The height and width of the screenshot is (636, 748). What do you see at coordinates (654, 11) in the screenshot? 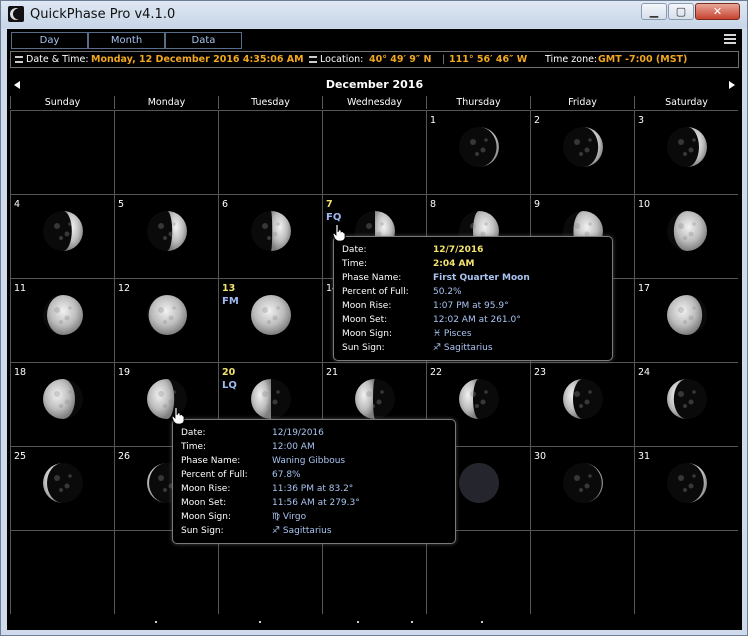
I see `minimize-button: ▁` at bounding box center [654, 11].